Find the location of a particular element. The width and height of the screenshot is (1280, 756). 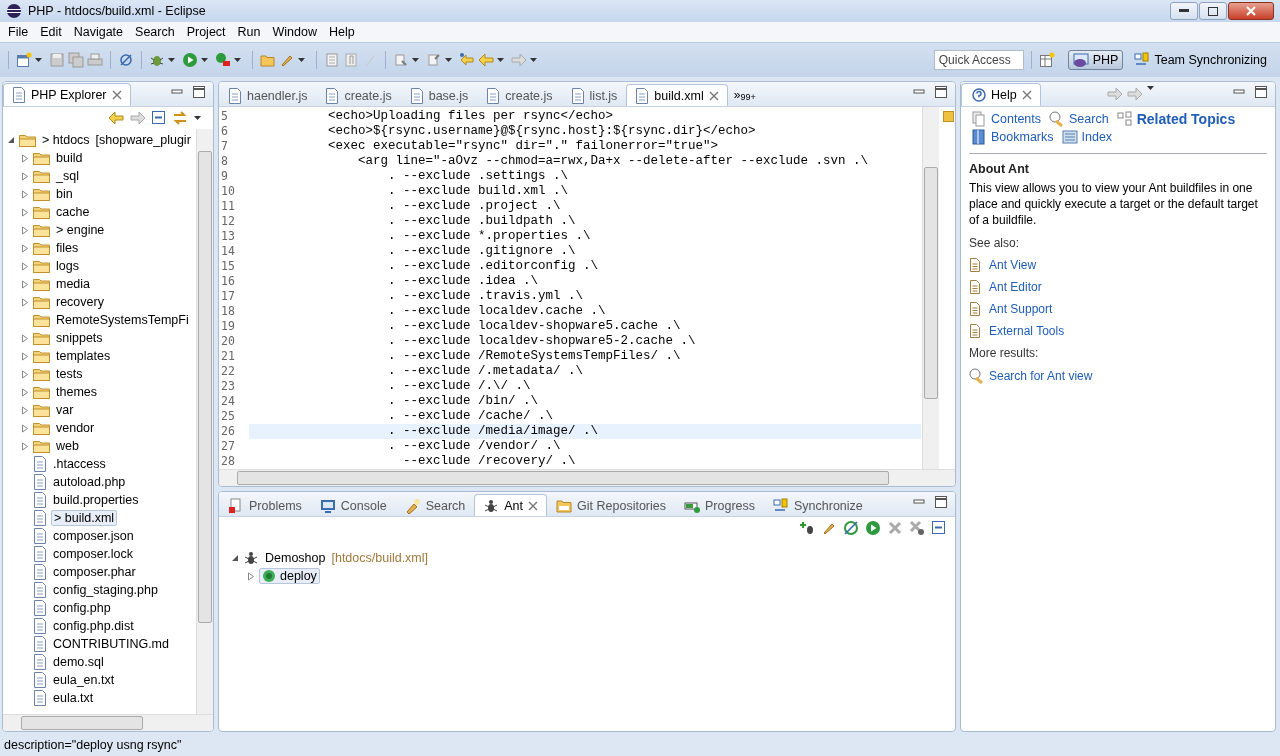

external-run-icon is located at coordinates (223, 60).